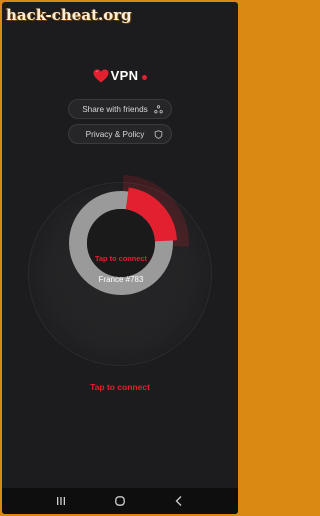 The image size is (320, 516). I want to click on home-icon, so click(120, 501).